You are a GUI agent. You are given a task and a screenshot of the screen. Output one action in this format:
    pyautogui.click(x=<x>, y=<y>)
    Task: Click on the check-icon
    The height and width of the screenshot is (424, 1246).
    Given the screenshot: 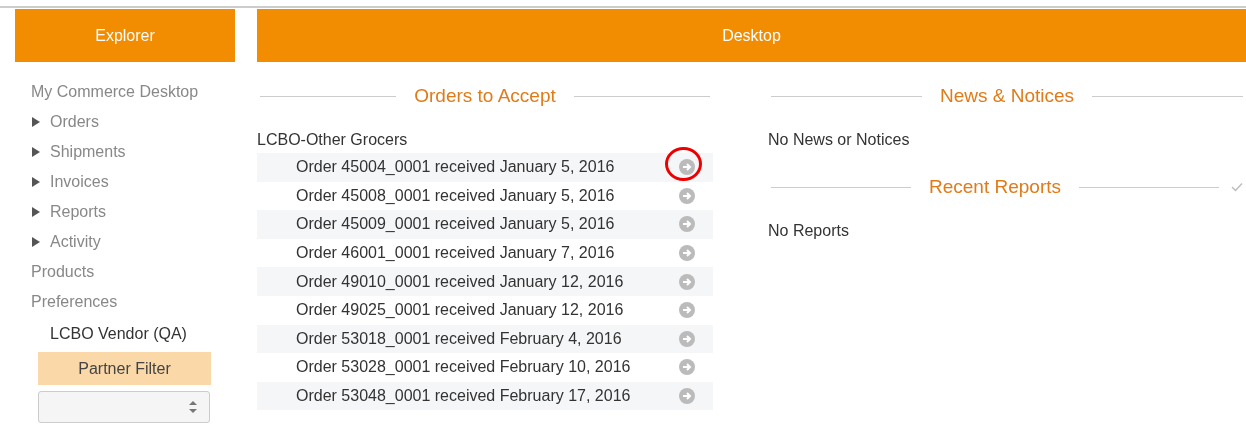 What is the action you would take?
    pyautogui.click(x=1237, y=187)
    